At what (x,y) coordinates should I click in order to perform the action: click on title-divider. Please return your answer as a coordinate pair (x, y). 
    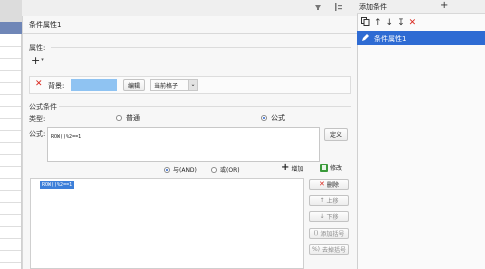
    Looking at the image, I should click on (190, 33).